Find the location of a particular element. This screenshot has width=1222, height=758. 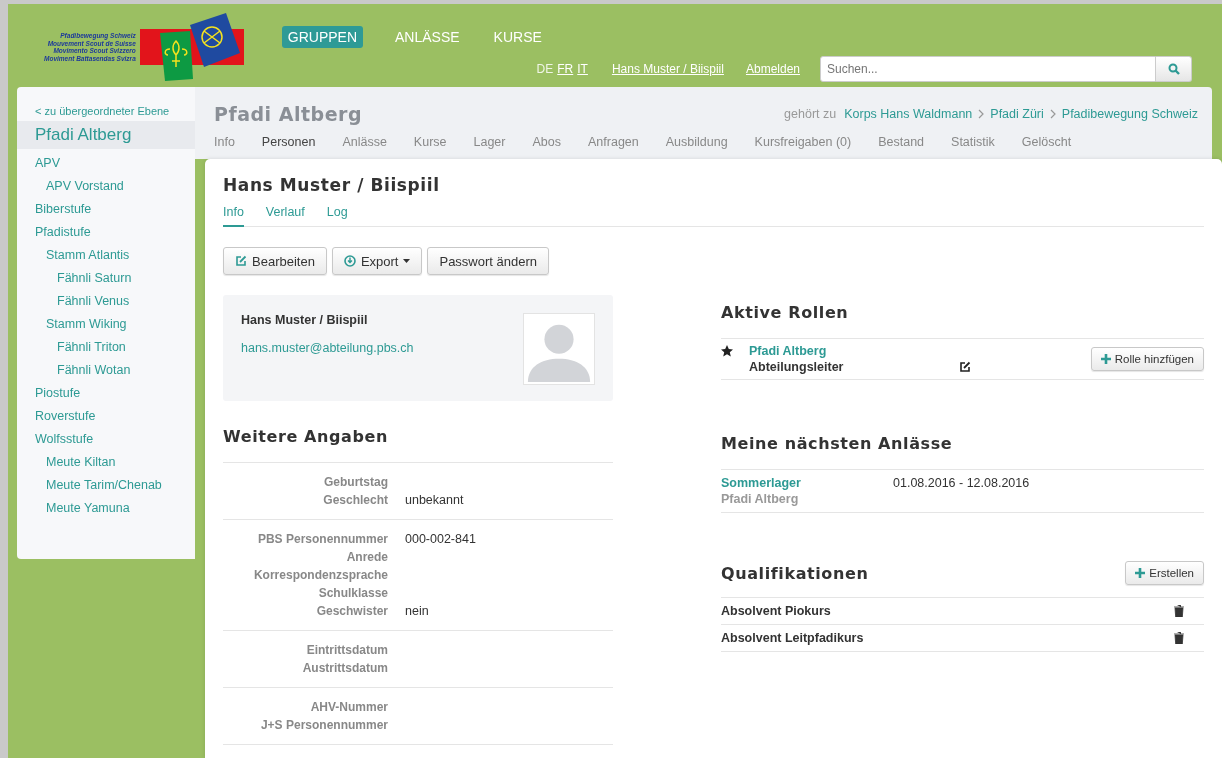

field-value: unbekannt is located at coordinates (435, 501).